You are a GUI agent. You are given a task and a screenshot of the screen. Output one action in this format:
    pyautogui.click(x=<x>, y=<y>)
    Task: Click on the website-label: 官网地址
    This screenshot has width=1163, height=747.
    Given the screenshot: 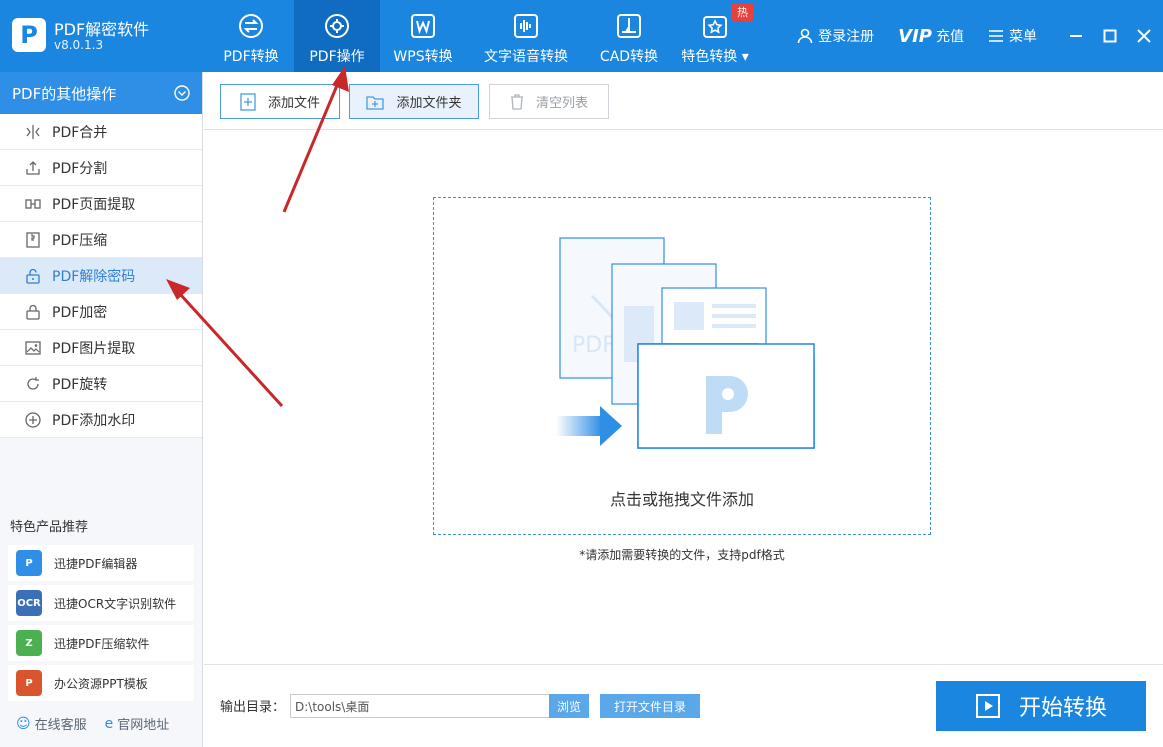 What is the action you would take?
    pyautogui.click(x=143, y=723)
    